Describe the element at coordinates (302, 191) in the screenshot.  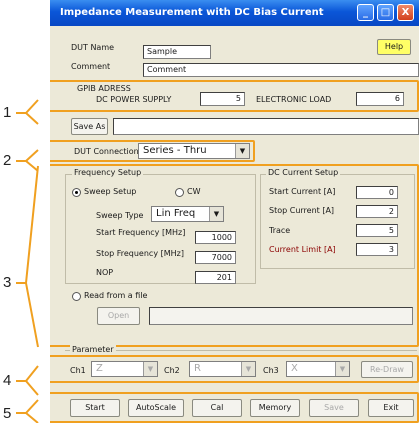
I see `start-current-label: Start Current [A]` at that location.